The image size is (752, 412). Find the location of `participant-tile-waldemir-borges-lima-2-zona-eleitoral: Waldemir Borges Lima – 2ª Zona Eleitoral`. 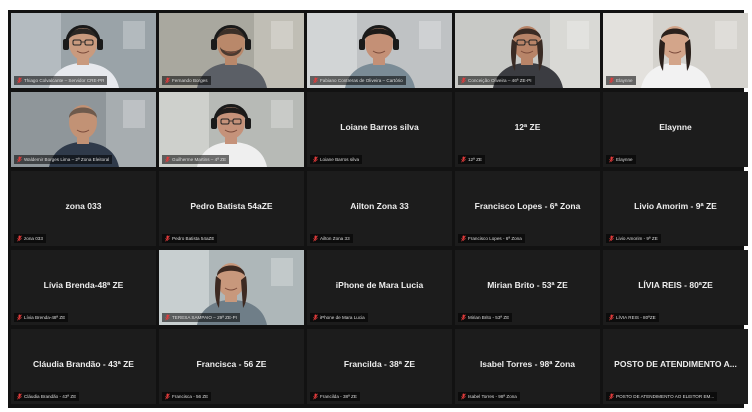

participant-tile-waldemir-borges-lima-2-zona-eleitoral: Waldemir Borges Lima – 2ª Zona Eleitoral is located at coordinates (83, 129).